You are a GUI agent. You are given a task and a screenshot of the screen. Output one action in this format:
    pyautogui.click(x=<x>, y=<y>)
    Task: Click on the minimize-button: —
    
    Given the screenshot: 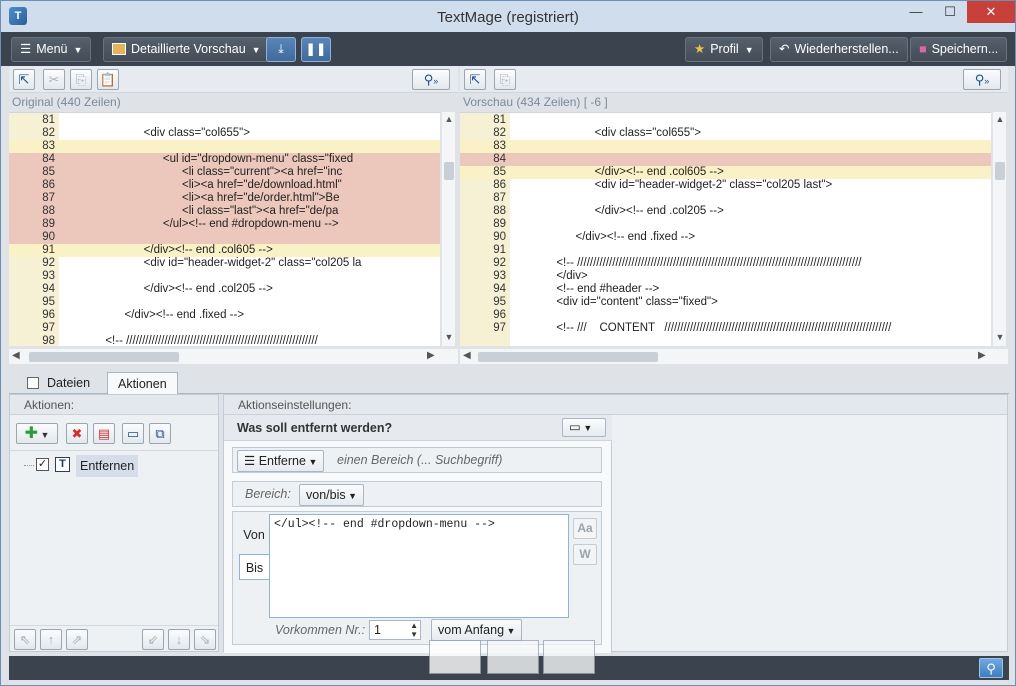 What is the action you would take?
    pyautogui.click(x=916, y=12)
    